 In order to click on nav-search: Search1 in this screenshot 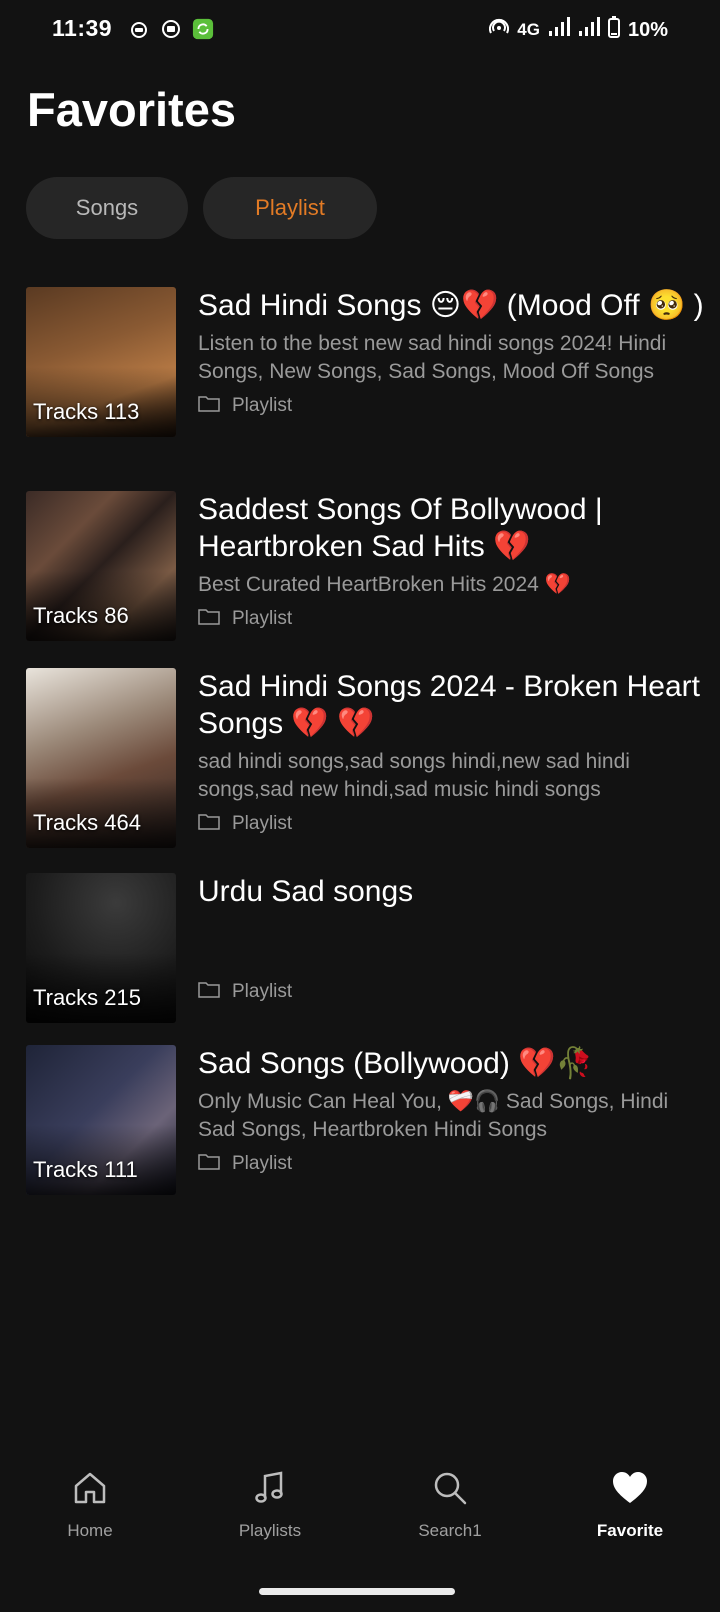, I will do `click(450, 1523)`.